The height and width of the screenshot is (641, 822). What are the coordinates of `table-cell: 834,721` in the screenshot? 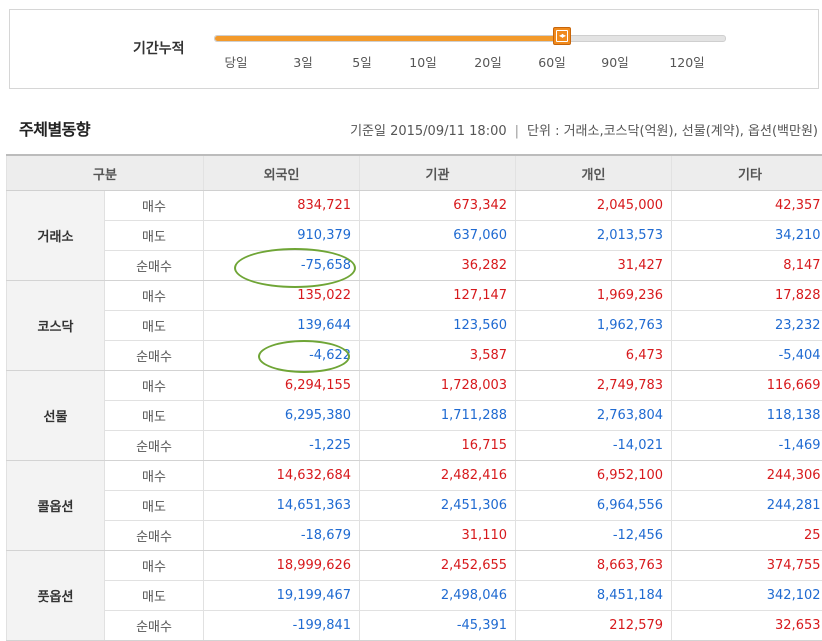 It's located at (282, 206).